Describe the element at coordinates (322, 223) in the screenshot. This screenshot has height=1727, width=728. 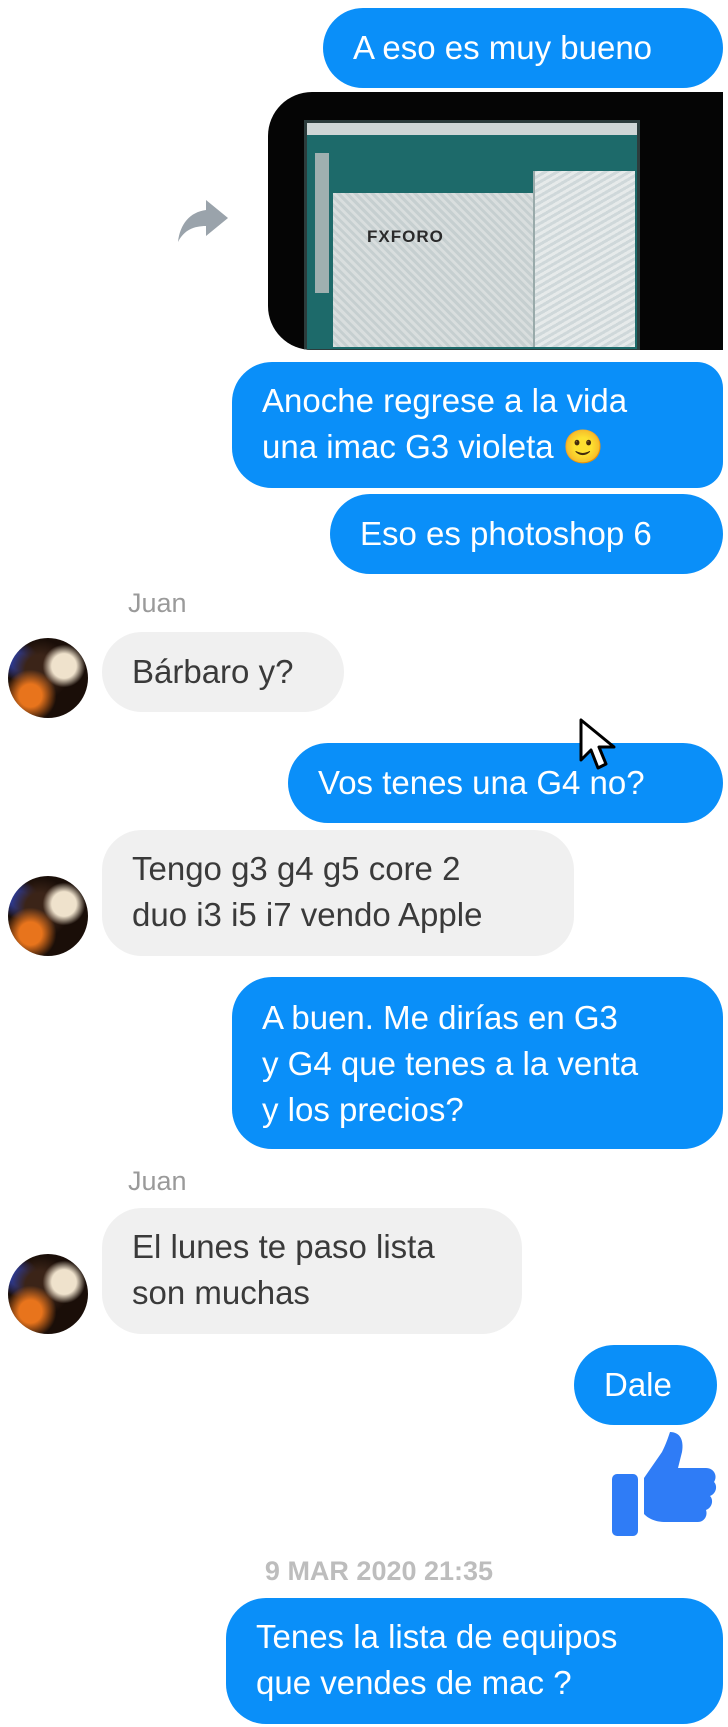
I see `photo-toolbox` at that location.